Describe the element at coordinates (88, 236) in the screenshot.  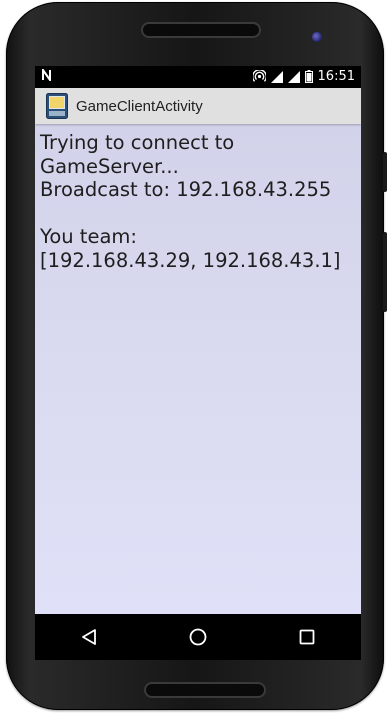
I see `team-label: You team:` at that location.